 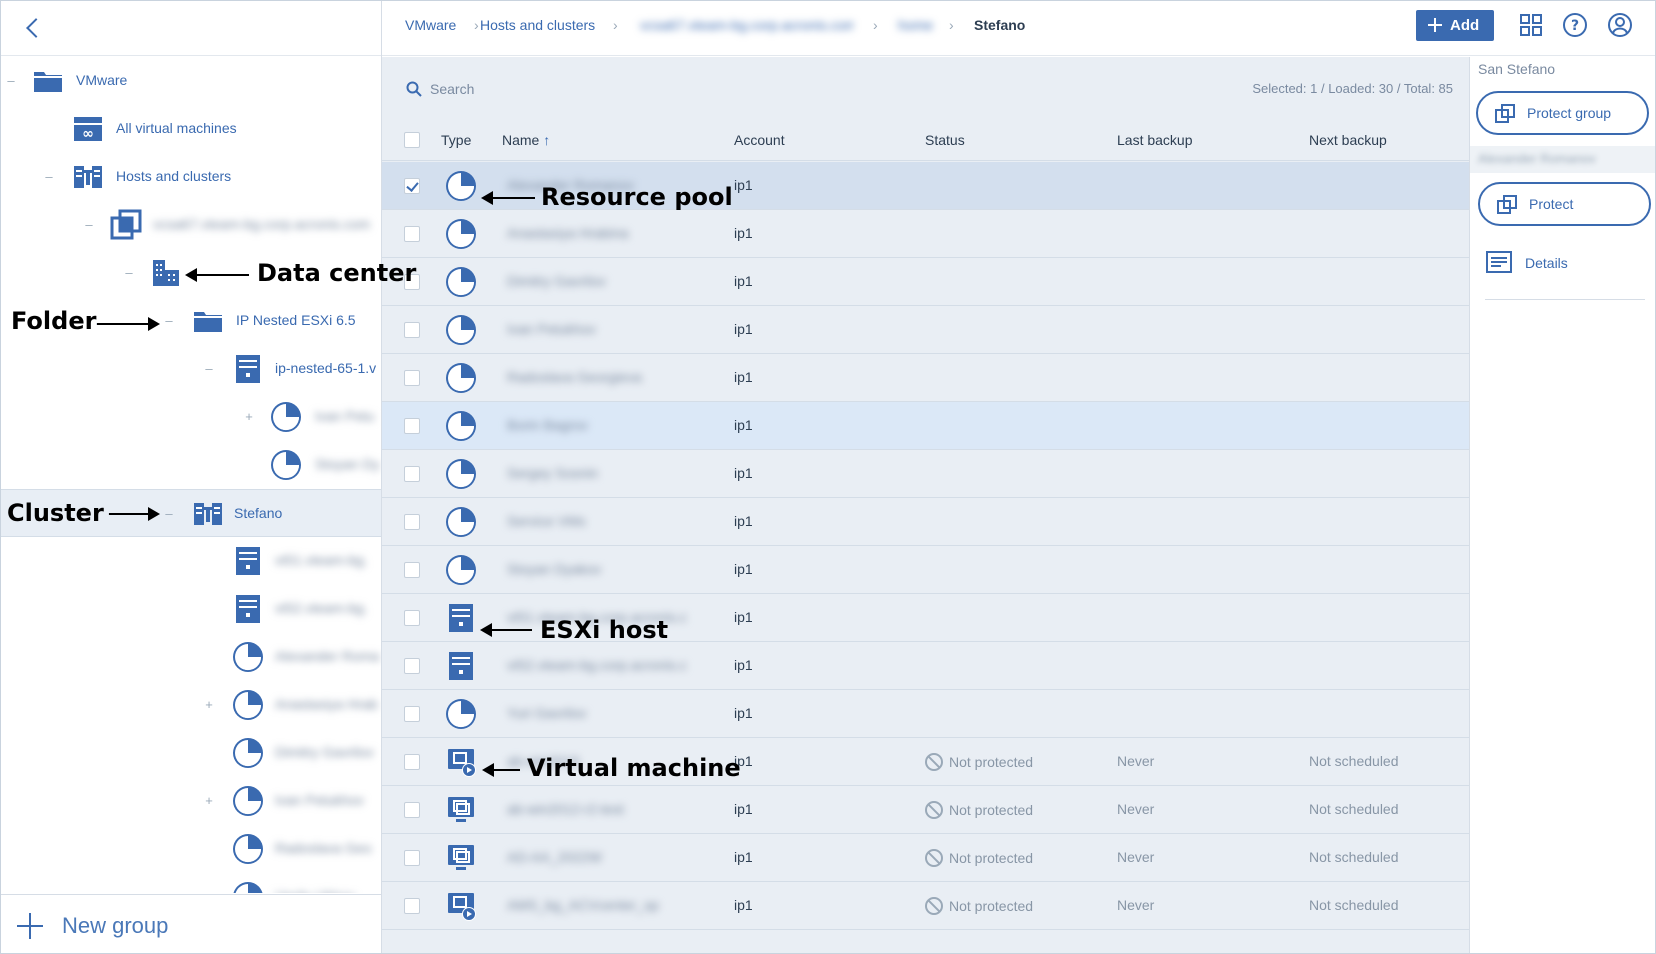 What do you see at coordinates (191, 177) in the screenshot?
I see `tree-item: – Hosts and clusters` at bounding box center [191, 177].